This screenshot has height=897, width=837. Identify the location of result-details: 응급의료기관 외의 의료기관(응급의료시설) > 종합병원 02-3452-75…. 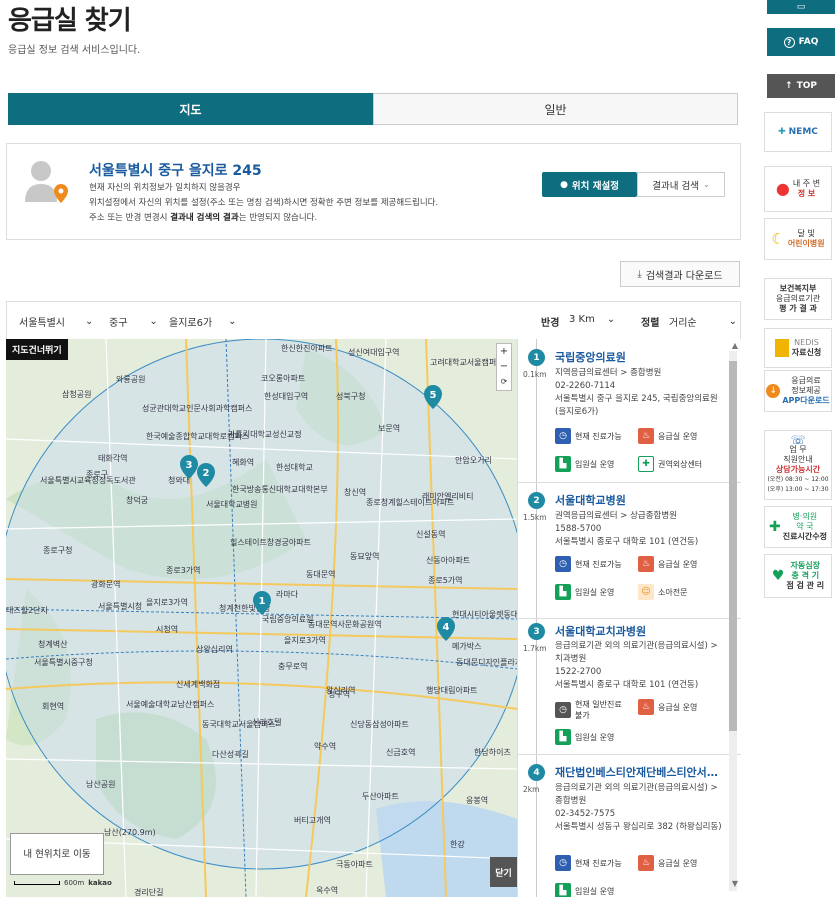
(640, 808).